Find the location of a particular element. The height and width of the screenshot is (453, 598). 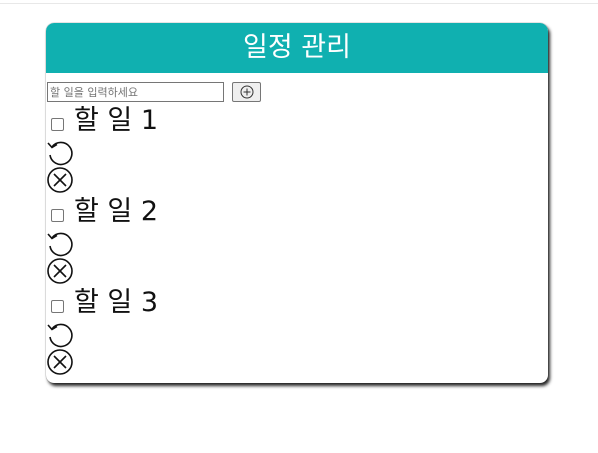

todo-text: 할 일 1 is located at coordinates (116, 120).